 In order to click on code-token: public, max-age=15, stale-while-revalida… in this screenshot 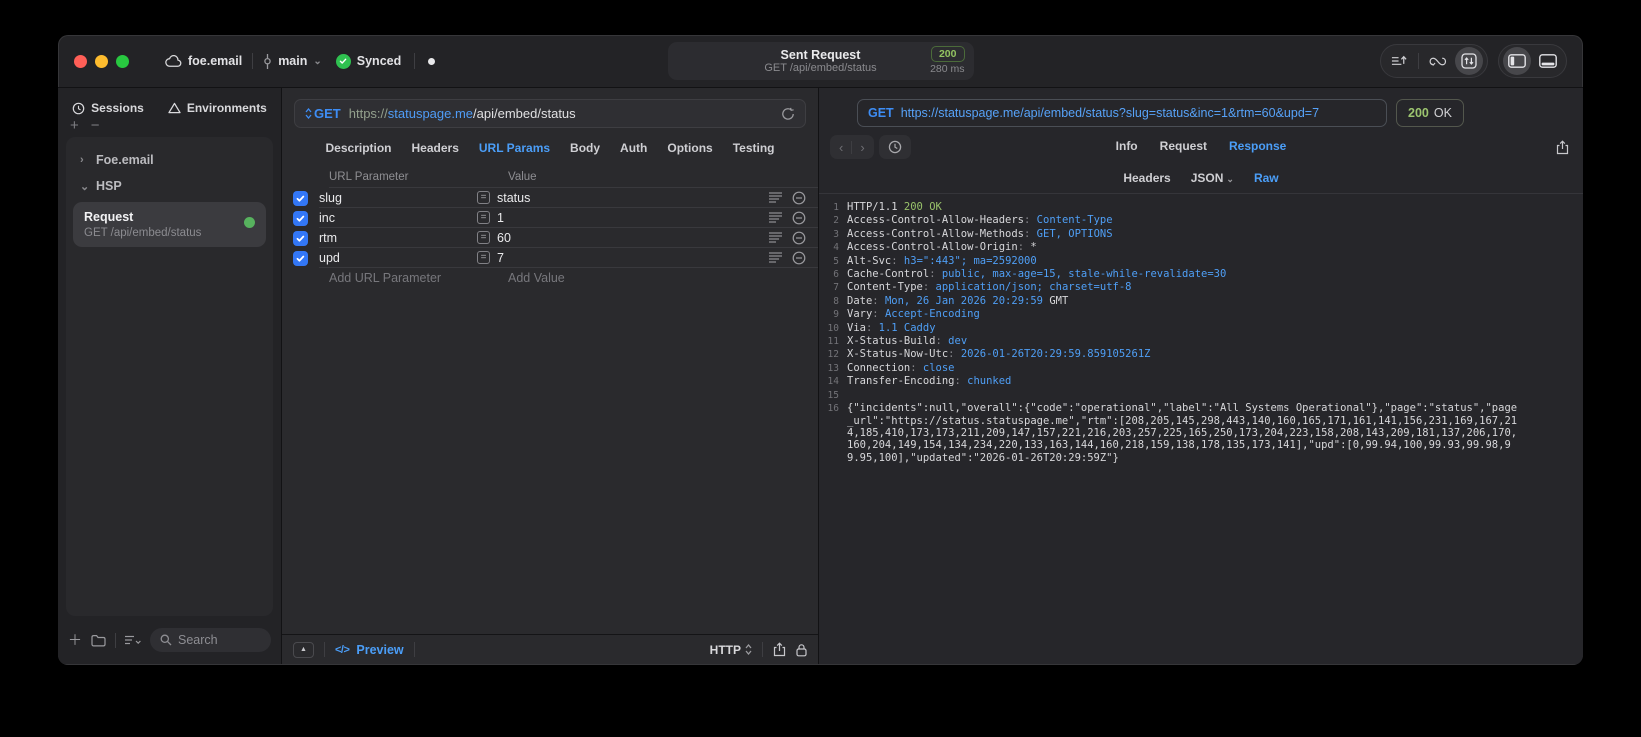, I will do `click(1084, 274)`.